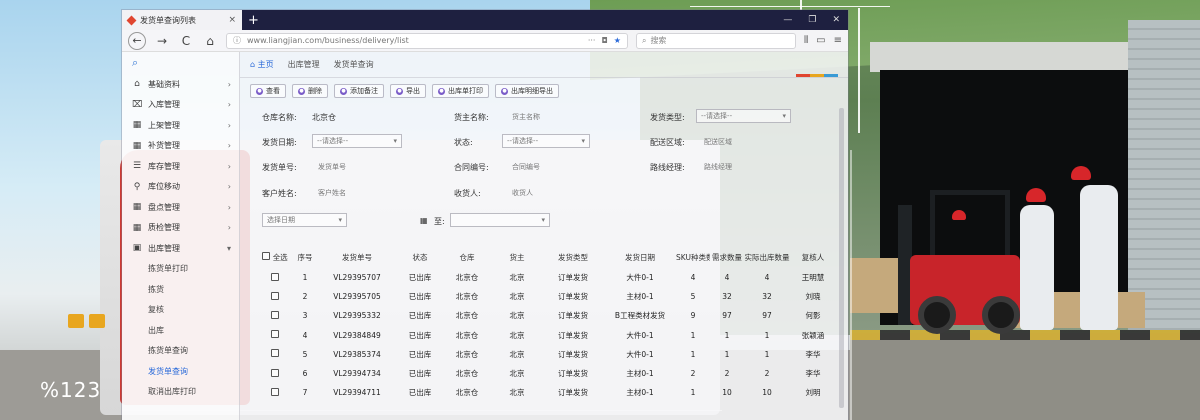 The height and width of the screenshot is (420, 1200). Describe the element at coordinates (266, 255) in the screenshot. I see `select-all-checkbox` at that location.